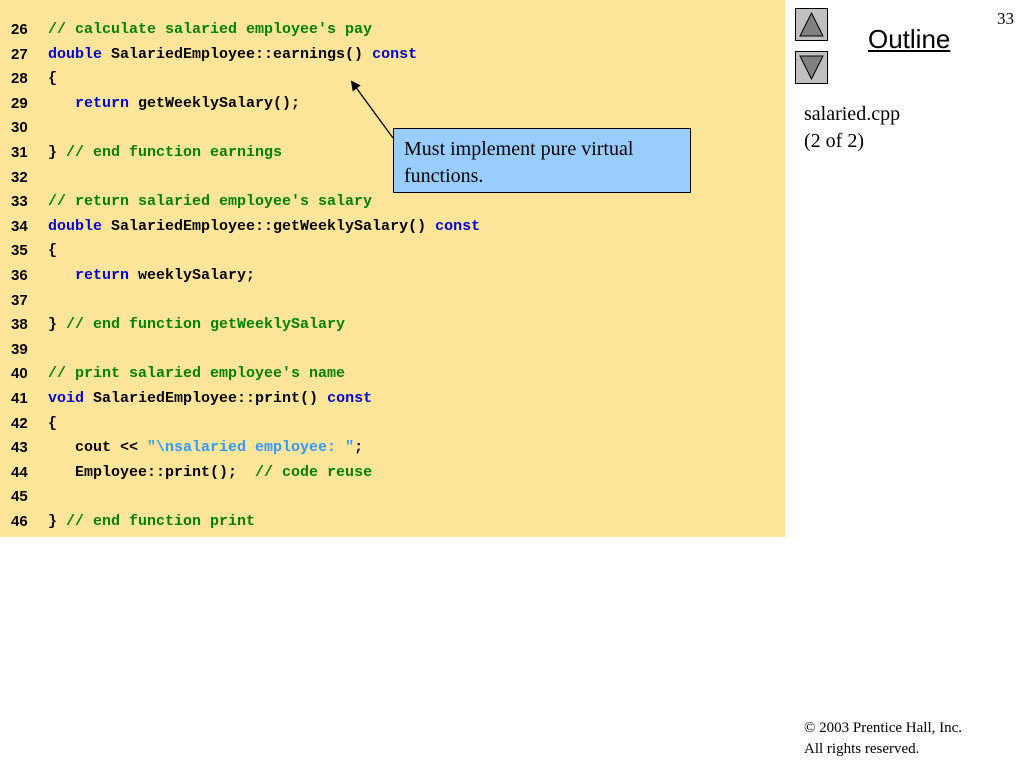 The width and height of the screenshot is (1024, 768). Describe the element at coordinates (392, 202) in the screenshot. I see `code-line: 33 // return salaried employee's salary` at that location.